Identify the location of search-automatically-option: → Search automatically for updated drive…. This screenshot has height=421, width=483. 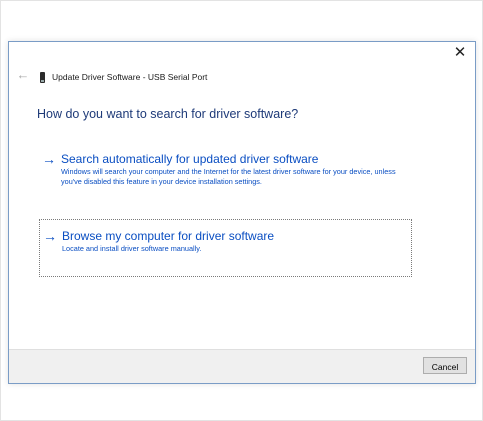
(224, 174).